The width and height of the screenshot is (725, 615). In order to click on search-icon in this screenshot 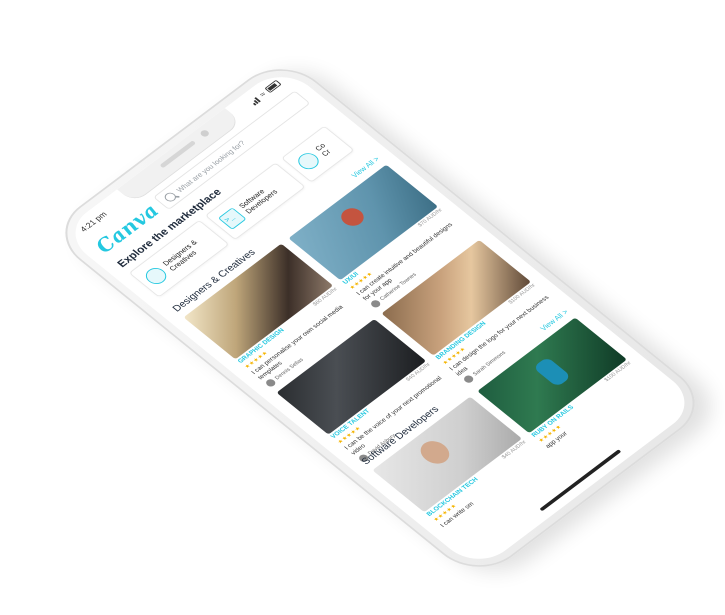, I will do `click(170, 196)`.